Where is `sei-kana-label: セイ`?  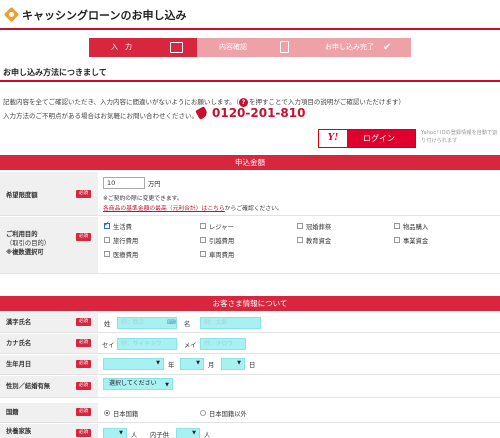 sei-kana-label: セイ is located at coordinates (108, 345).